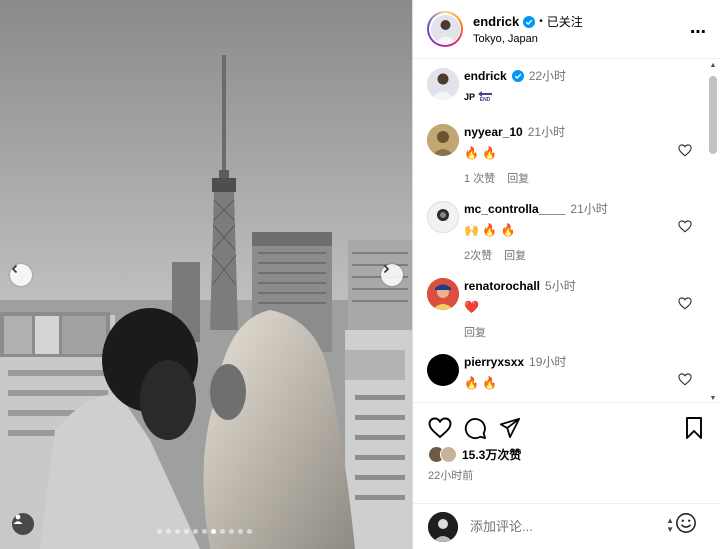 This screenshot has height=549, width=720. I want to click on comment-text: ❤️, so click(471, 307).